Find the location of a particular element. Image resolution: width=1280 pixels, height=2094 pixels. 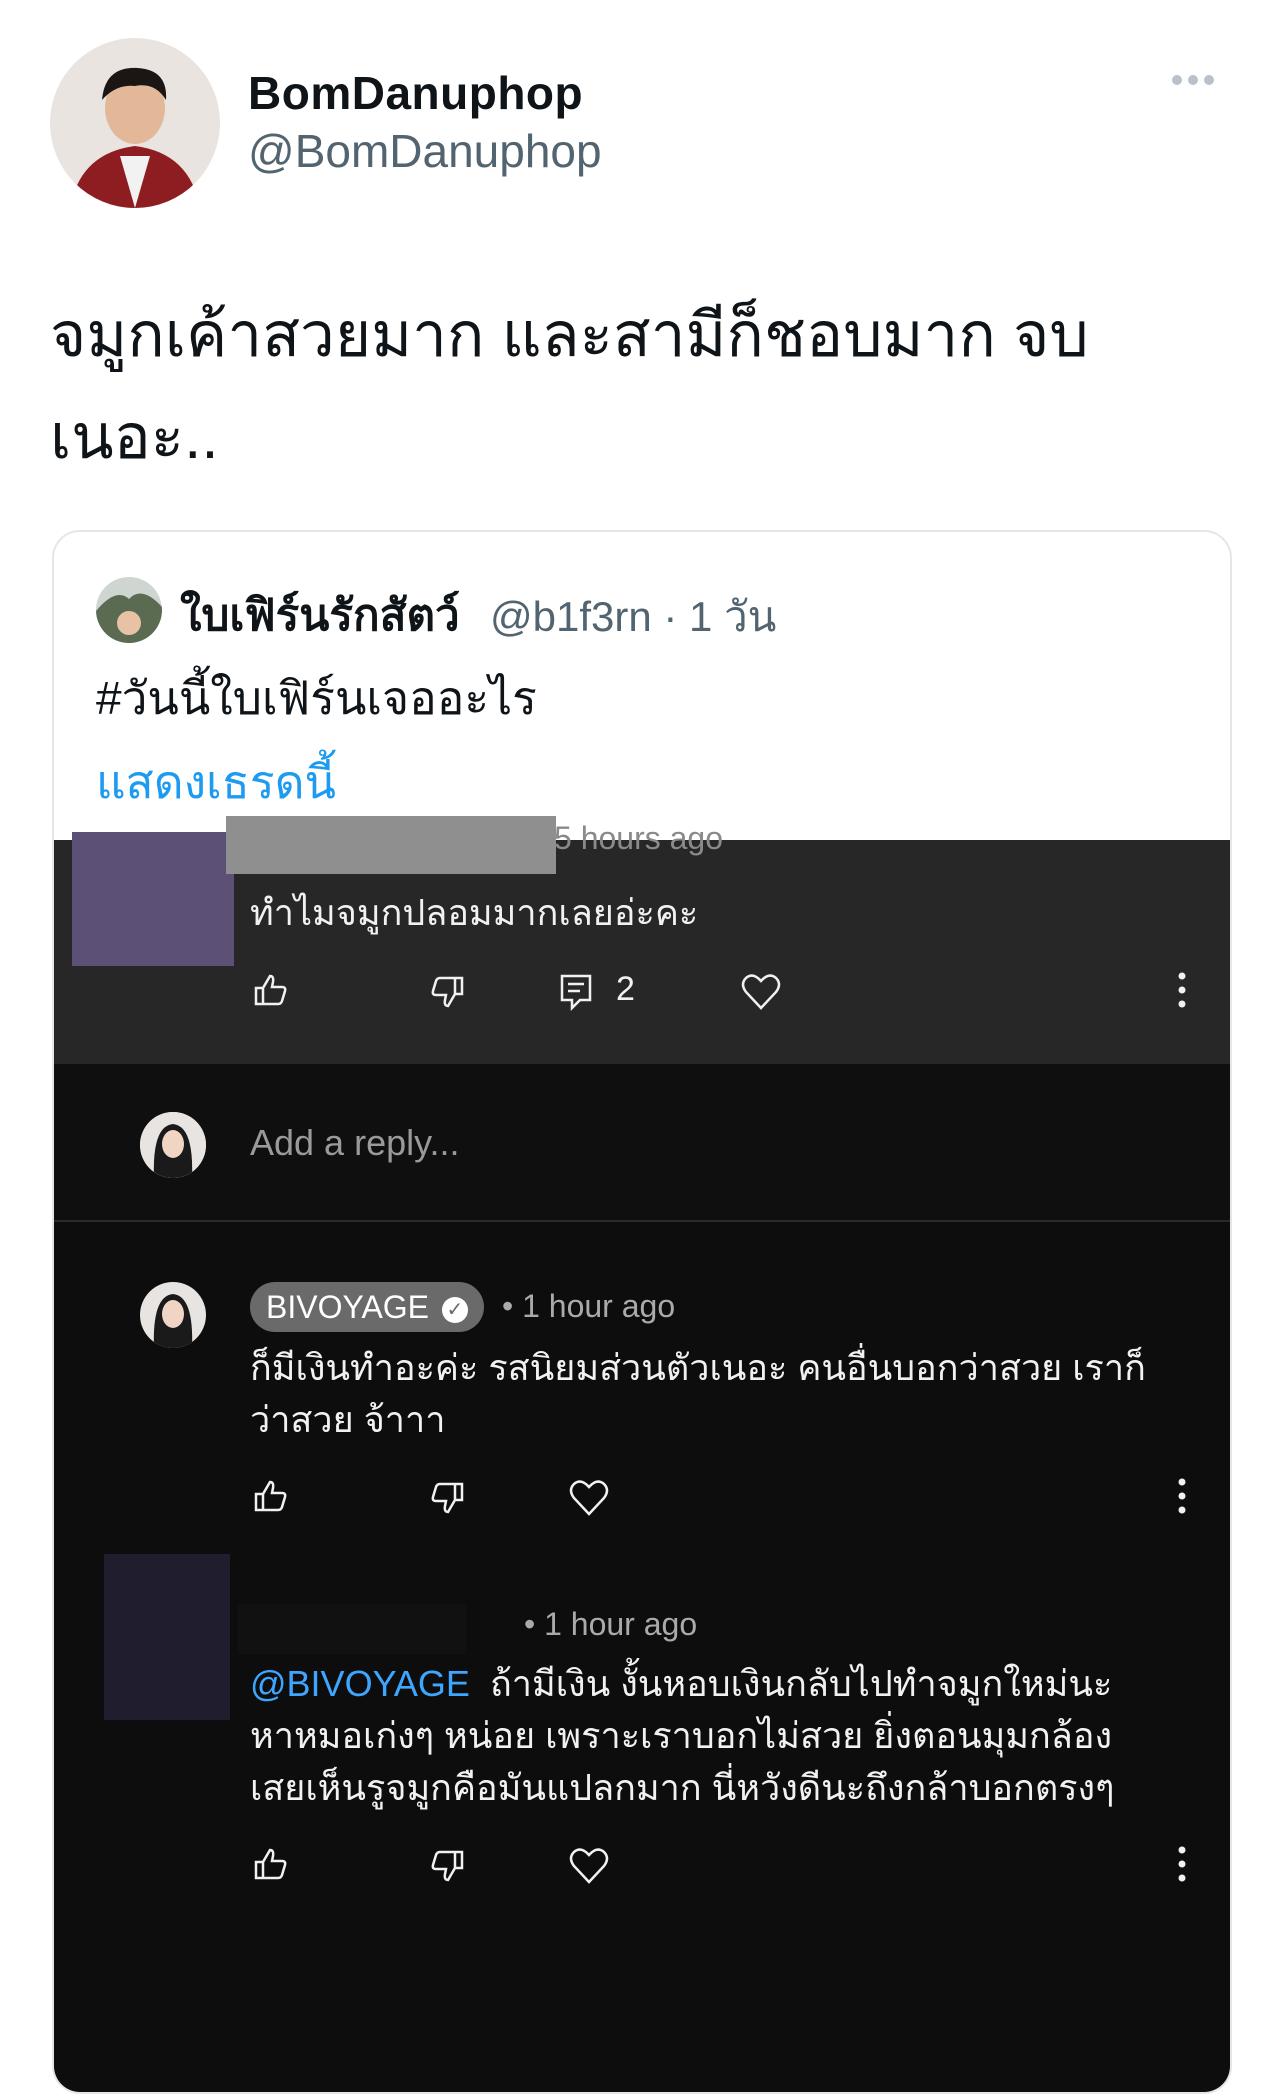

reply-count: 2 is located at coordinates (625, 989).